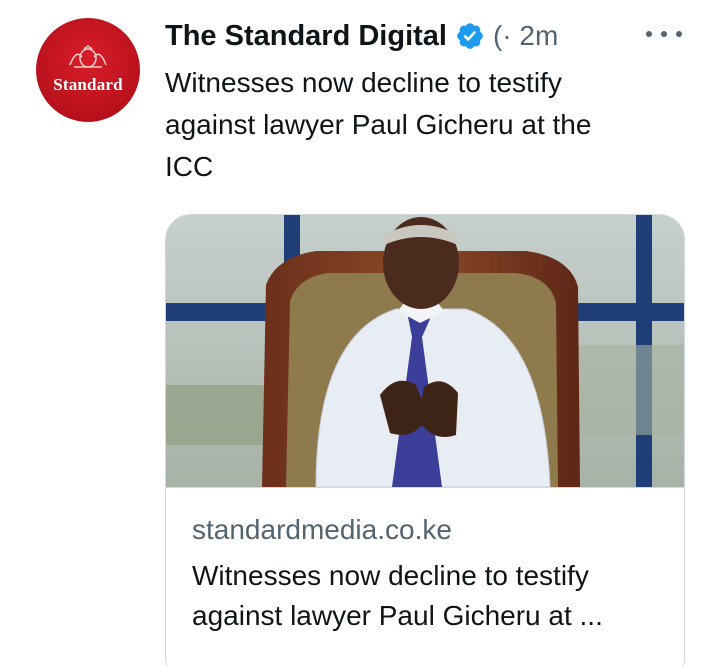 Image resolution: width=720 pixels, height=667 pixels. What do you see at coordinates (664, 34) in the screenshot?
I see `more-options-icon` at bounding box center [664, 34].